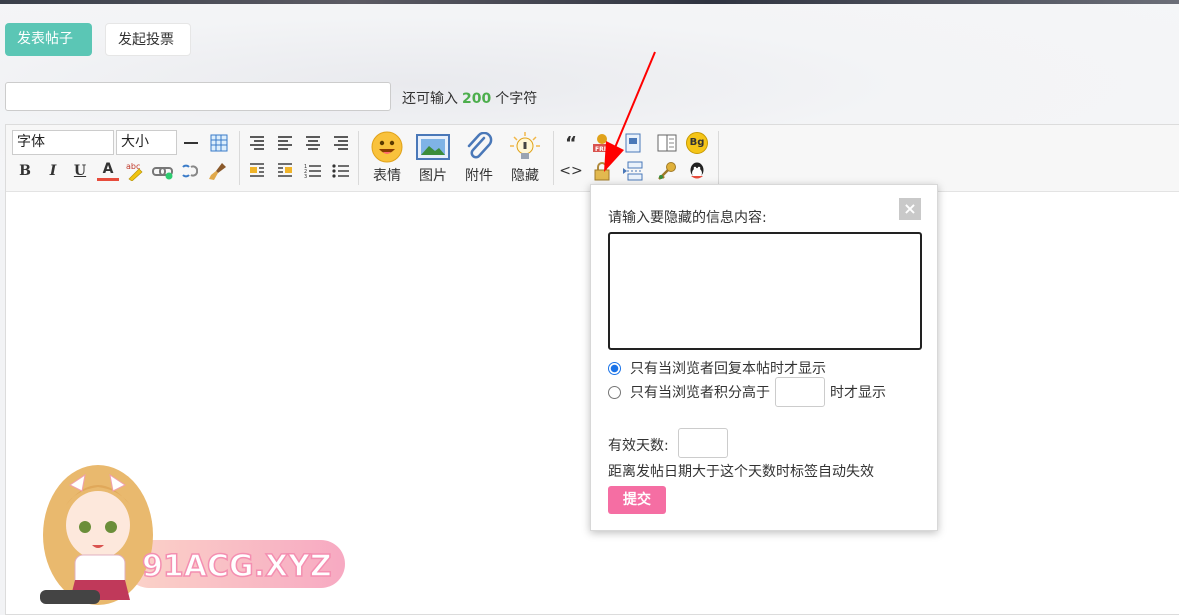  Describe the element at coordinates (191, 143) in the screenshot. I see `horizontal-rule-icon` at that location.